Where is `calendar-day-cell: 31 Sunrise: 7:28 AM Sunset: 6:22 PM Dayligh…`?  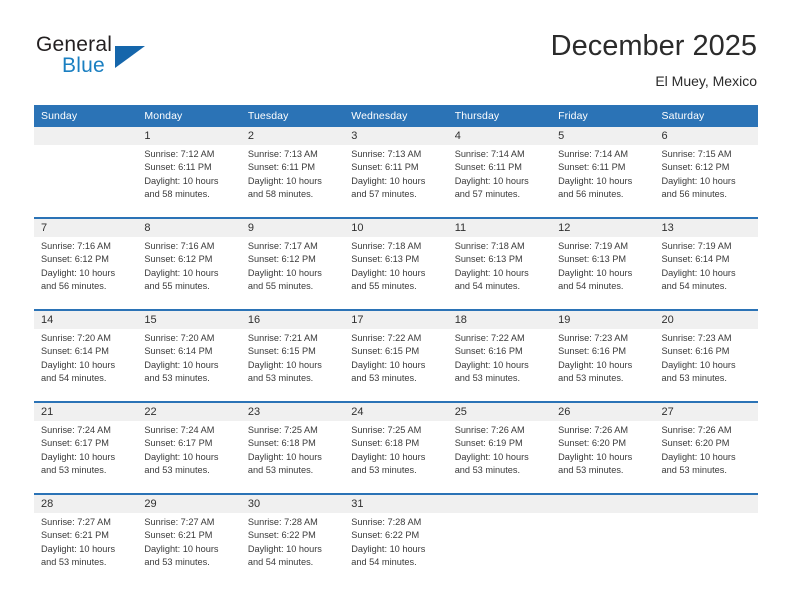 calendar-day-cell: 31 Sunrise: 7:28 AM Sunset: 6:22 PM Dayligh… is located at coordinates (396, 539).